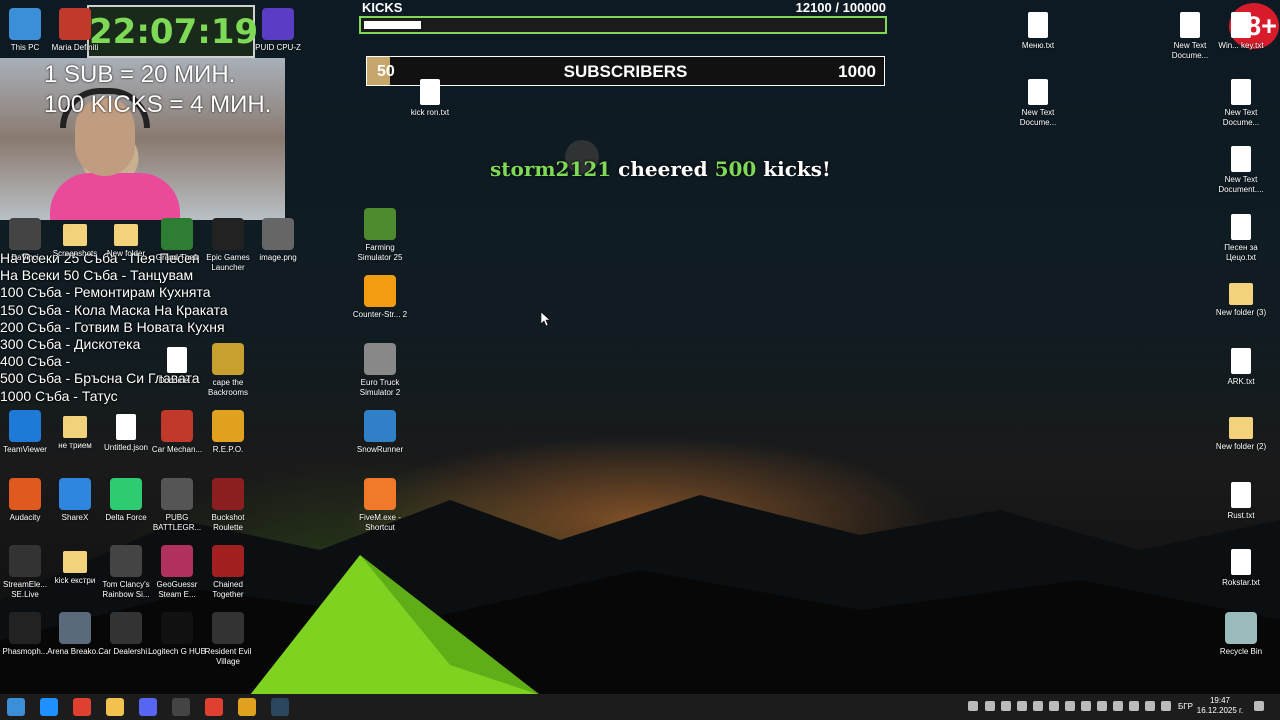  I want to click on desktop-icon: New folder (2), so click(1241, 431).